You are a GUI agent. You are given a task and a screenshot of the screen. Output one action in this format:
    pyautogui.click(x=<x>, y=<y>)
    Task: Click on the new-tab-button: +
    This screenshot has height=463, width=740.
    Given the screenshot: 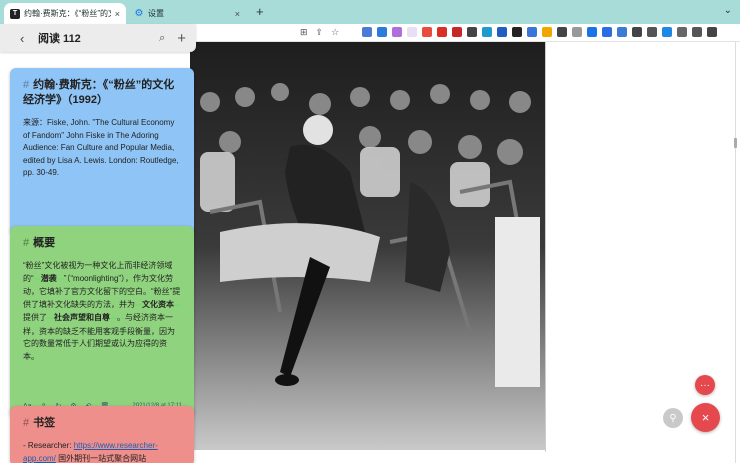 What is the action you would take?
    pyautogui.click(x=260, y=11)
    